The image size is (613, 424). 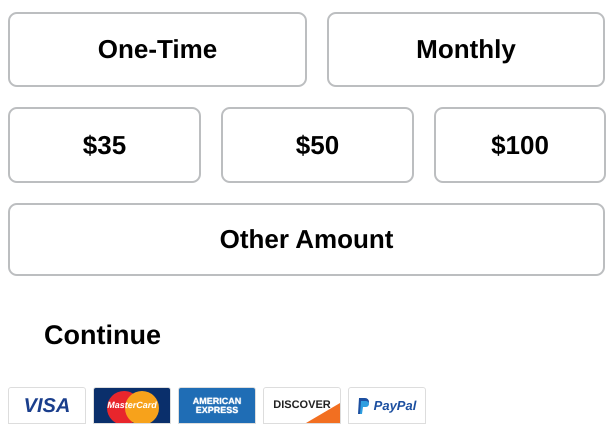 I want to click on paypal-p-icon, so click(x=364, y=406).